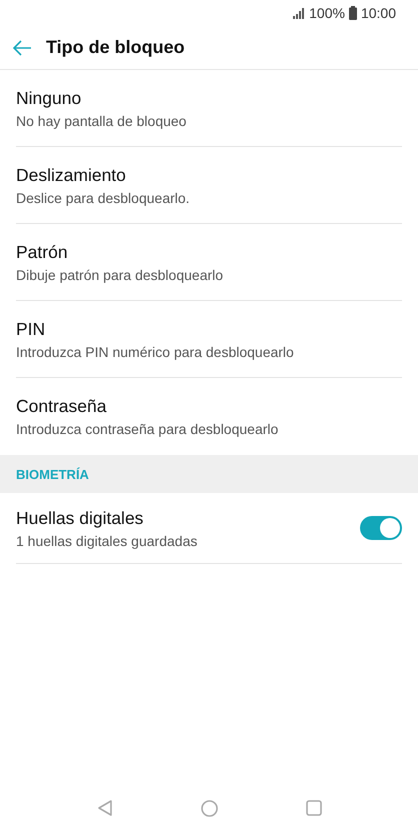 The height and width of the screenshot is (836, 418). Describe the element at coordinates (314, 808) in the screenshot. I see `recents-icon` at that location.